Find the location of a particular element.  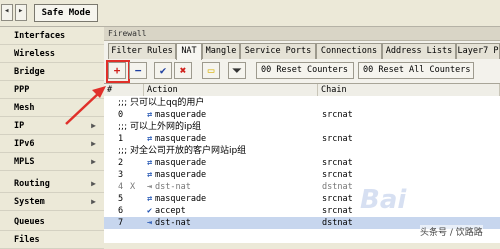

reset-counters-button: 00 Reset Counters is located at coordinates (305, 70).